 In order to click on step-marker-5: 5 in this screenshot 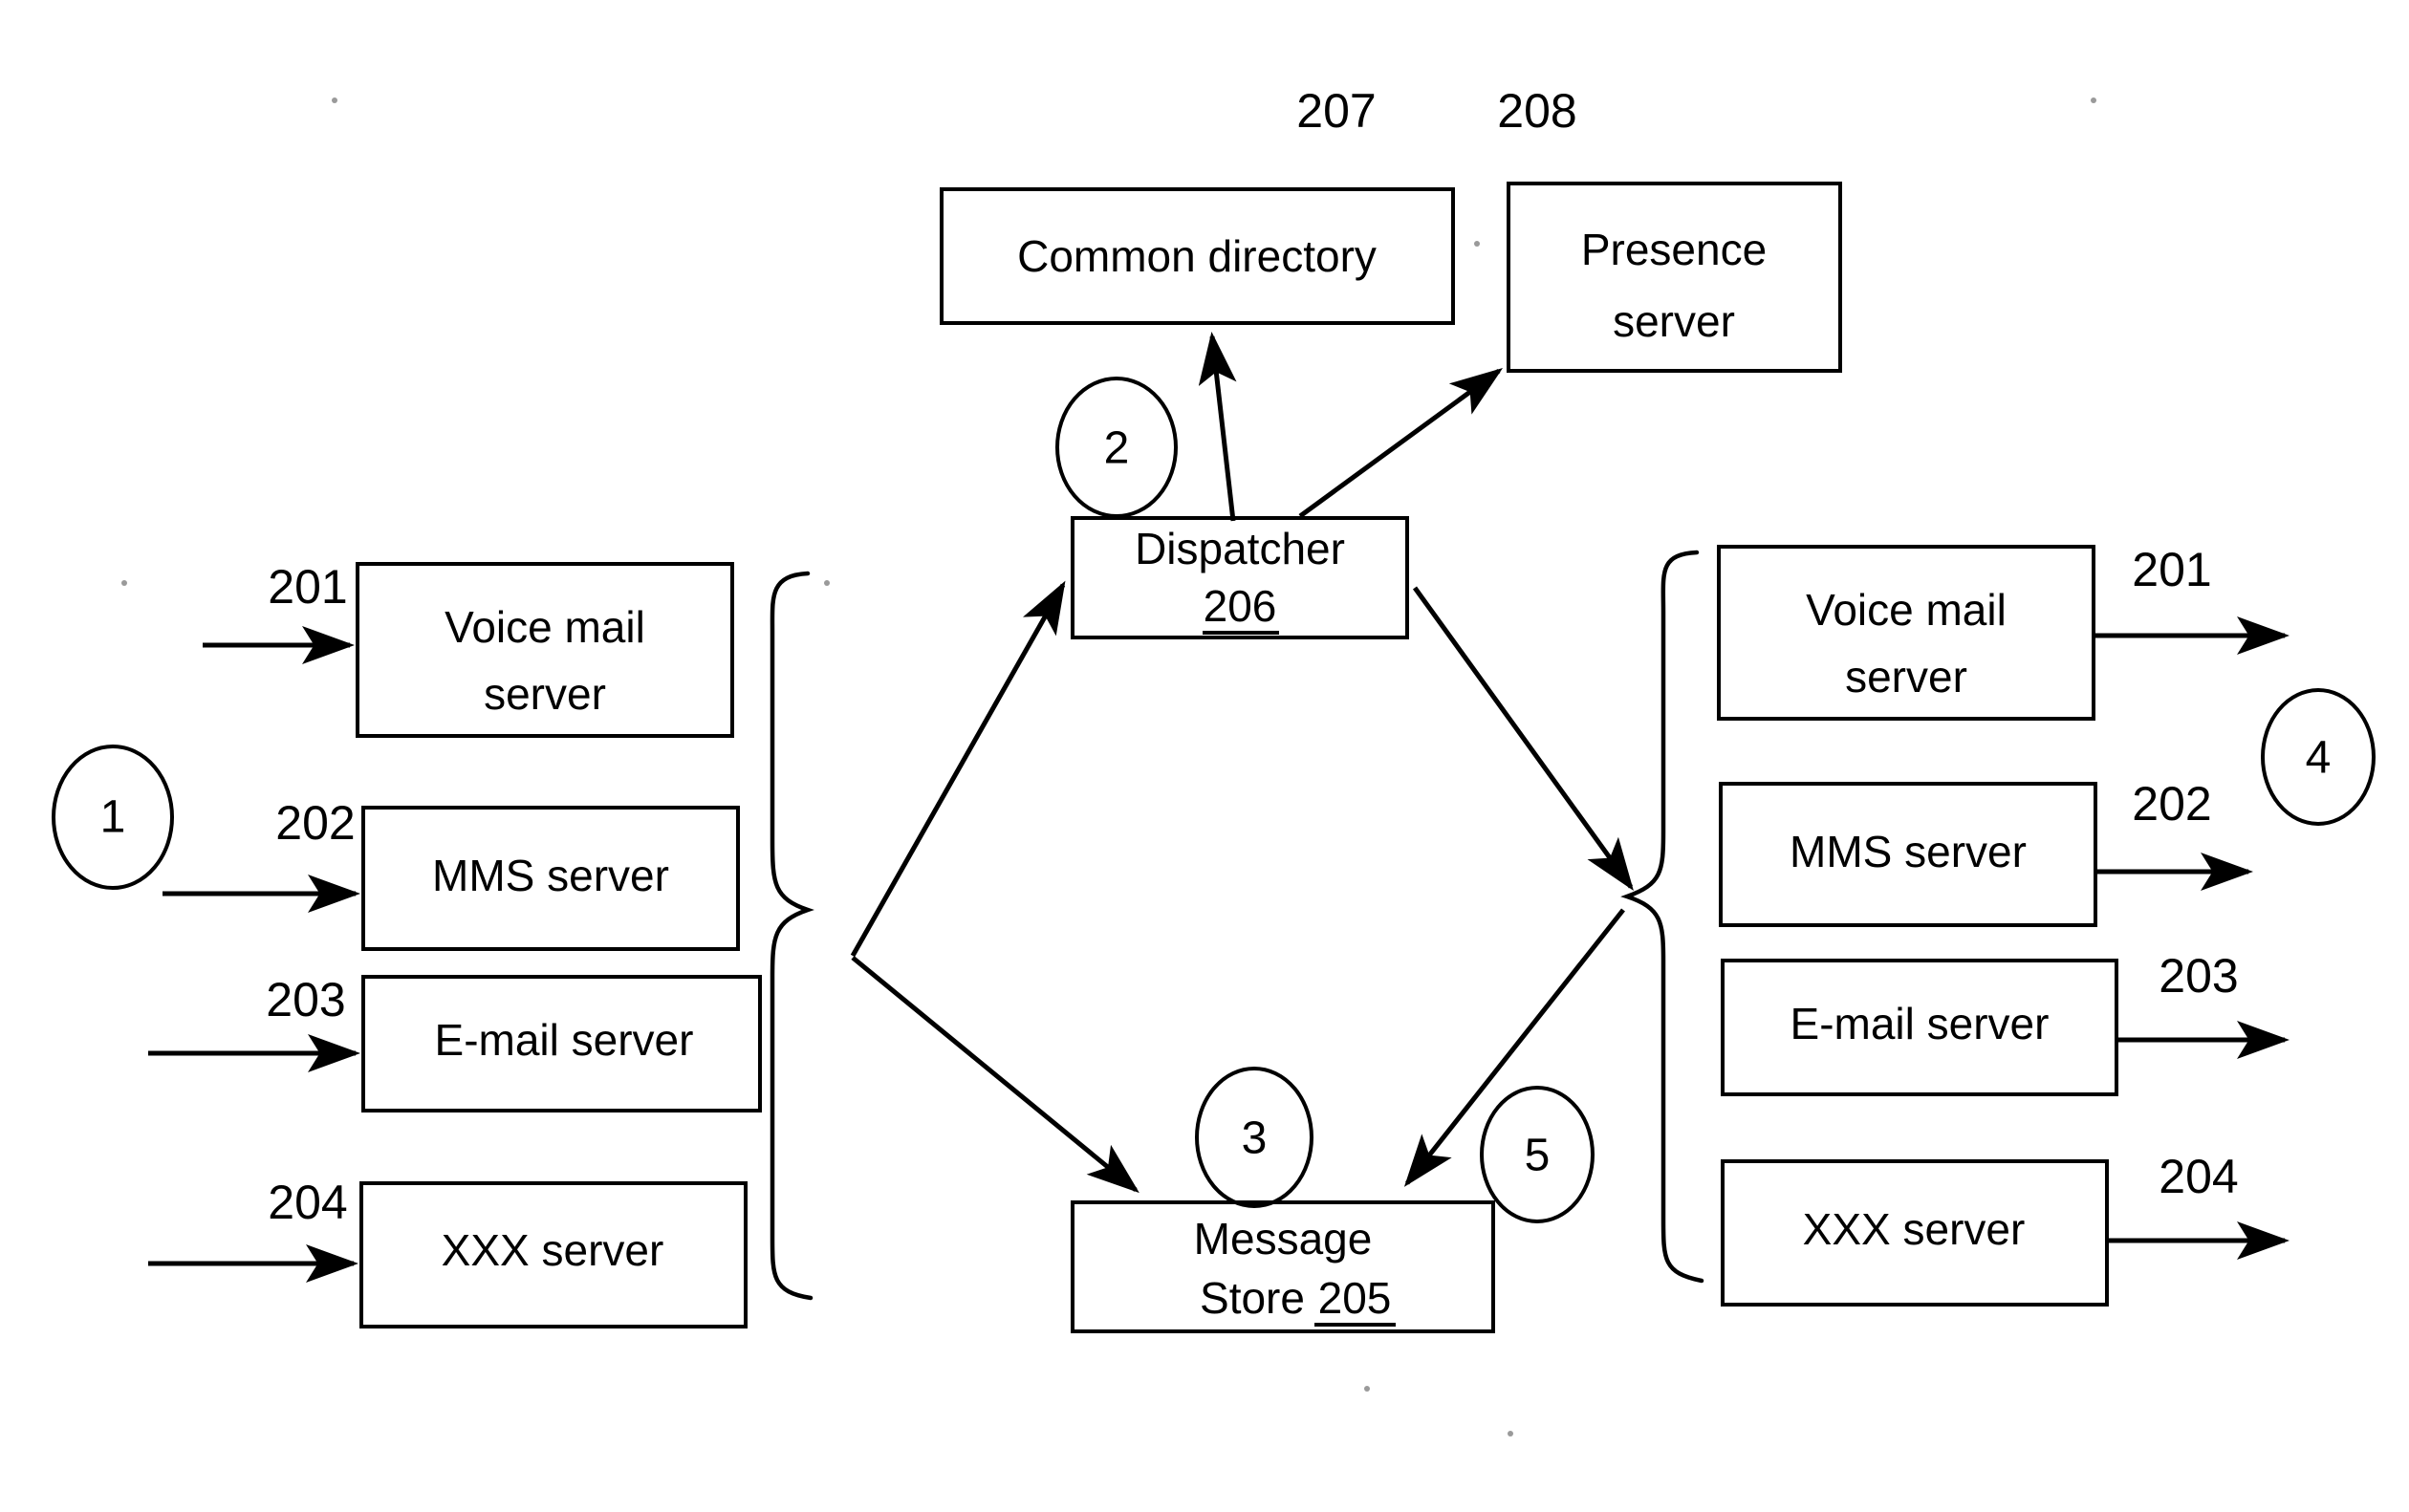, I will do `click(1537, 1154)`.